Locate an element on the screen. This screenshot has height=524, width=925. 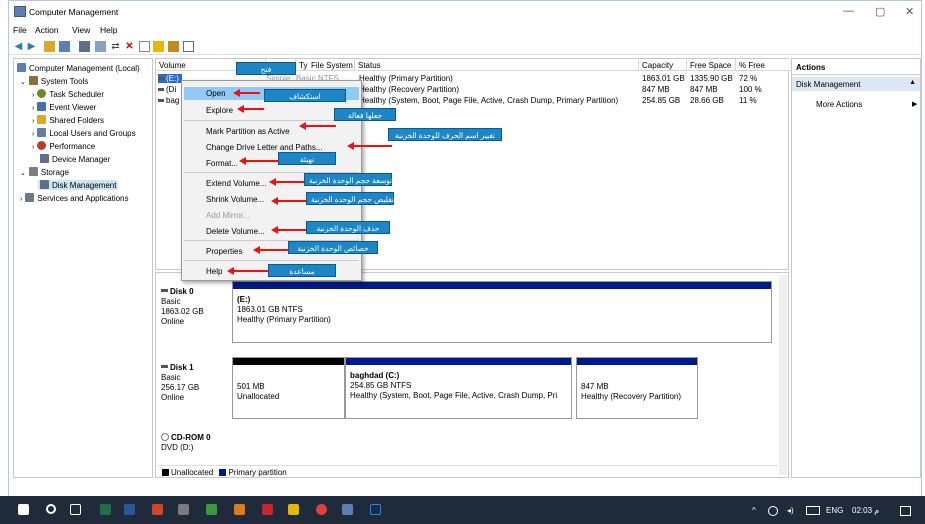
device-icon is located at coordinates (44, 158).